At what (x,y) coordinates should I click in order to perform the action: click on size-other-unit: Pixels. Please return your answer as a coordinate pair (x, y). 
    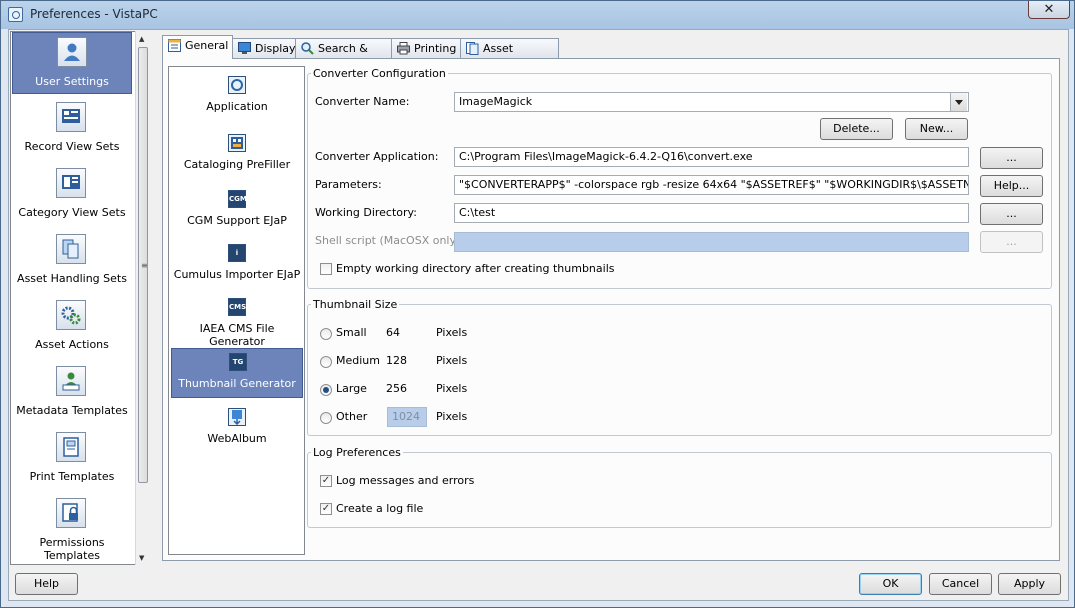
    Looking at the image, I should click on (452, 416).